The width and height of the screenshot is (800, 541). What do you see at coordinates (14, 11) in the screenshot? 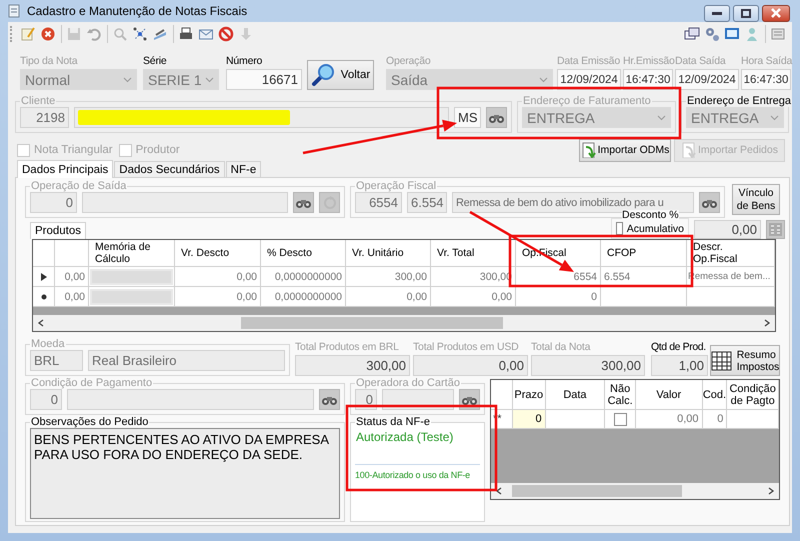
I see `app-icon` at bounding box center [14, 11].